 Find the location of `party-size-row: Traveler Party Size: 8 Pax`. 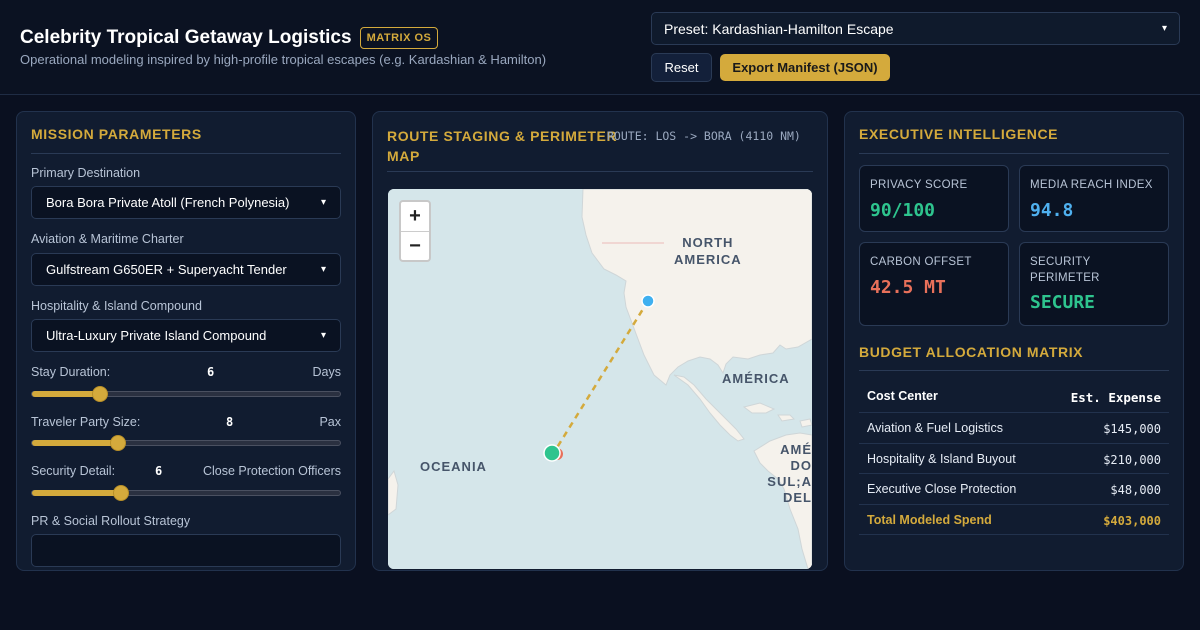

party-size-row: Traveler Party Size: 8 Pax is located at coordinates (186, 422).